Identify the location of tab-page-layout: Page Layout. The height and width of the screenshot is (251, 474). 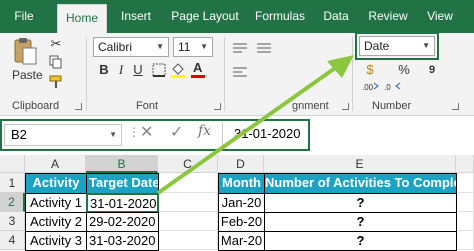
(205, 16).